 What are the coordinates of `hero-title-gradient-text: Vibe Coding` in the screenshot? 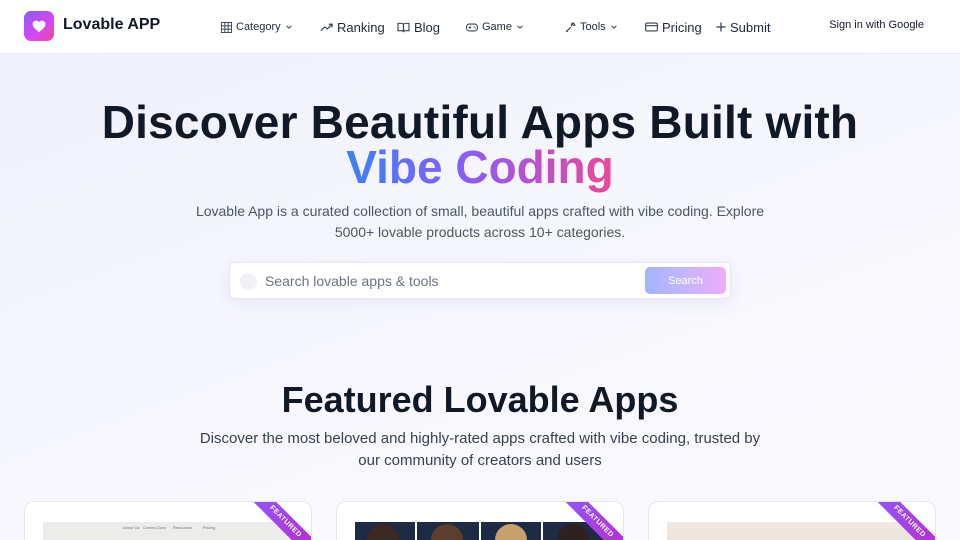 It's located at (480, 167).